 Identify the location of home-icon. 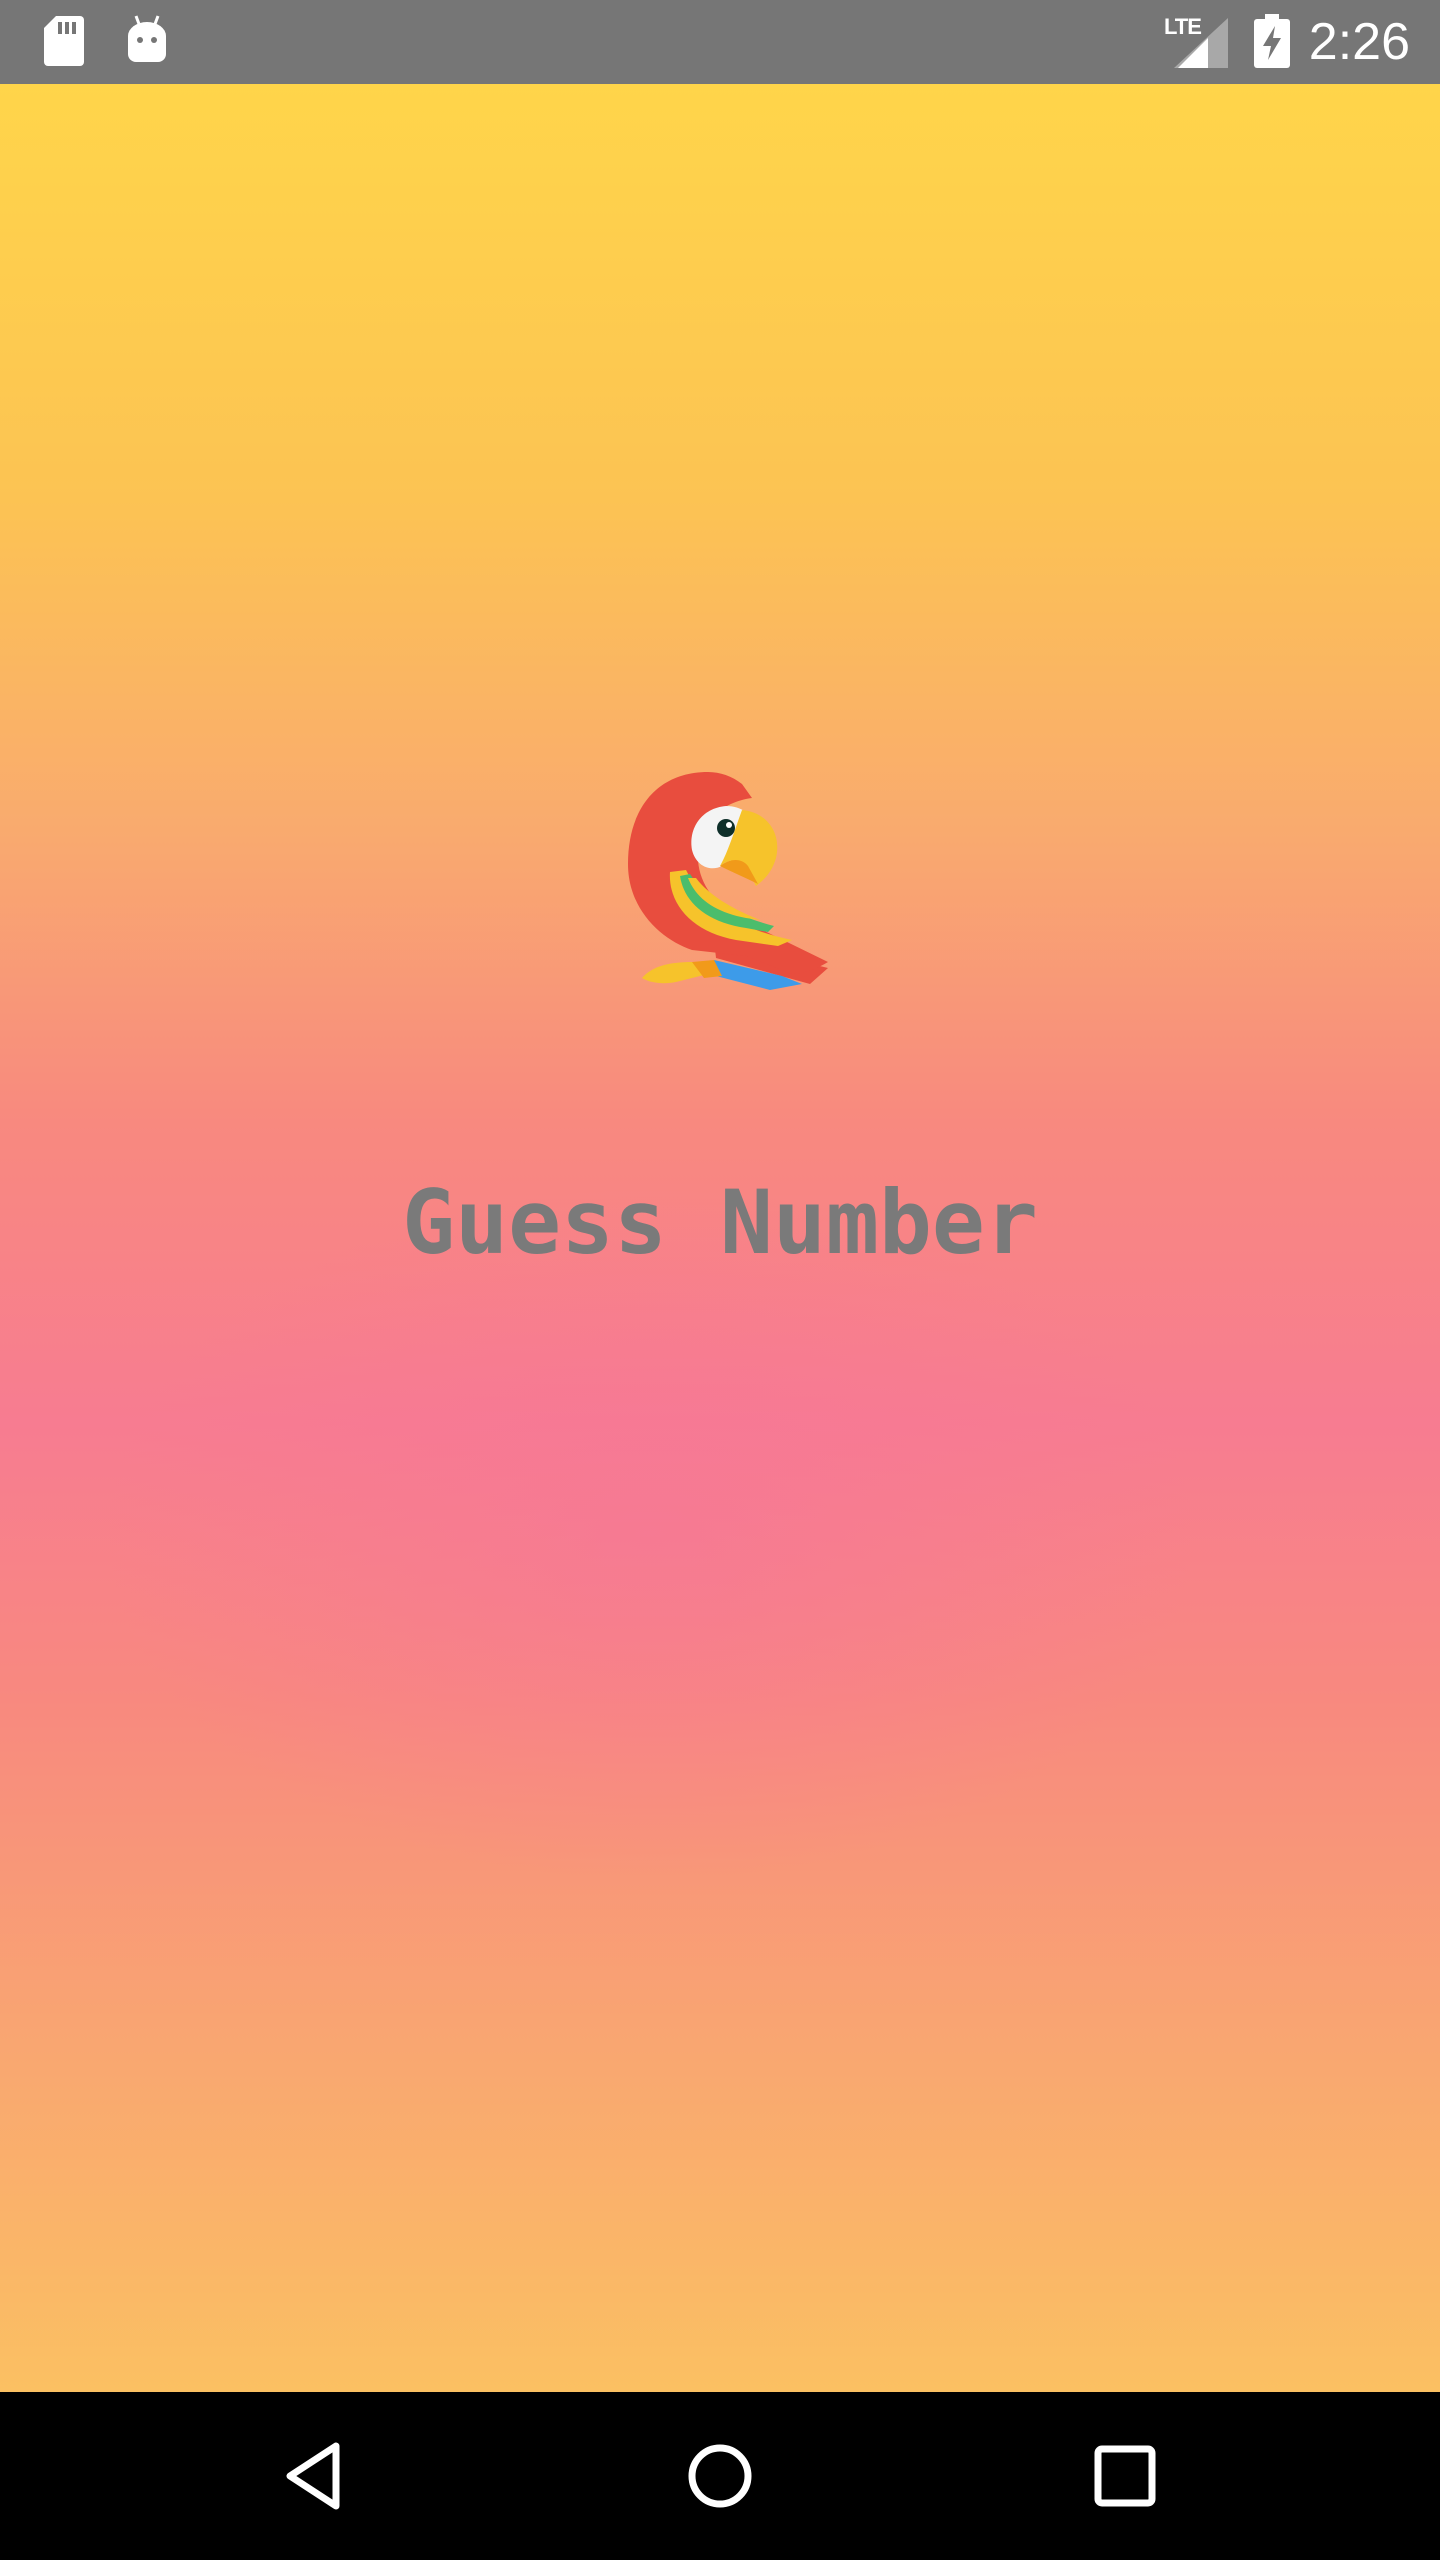
(720, 2476).